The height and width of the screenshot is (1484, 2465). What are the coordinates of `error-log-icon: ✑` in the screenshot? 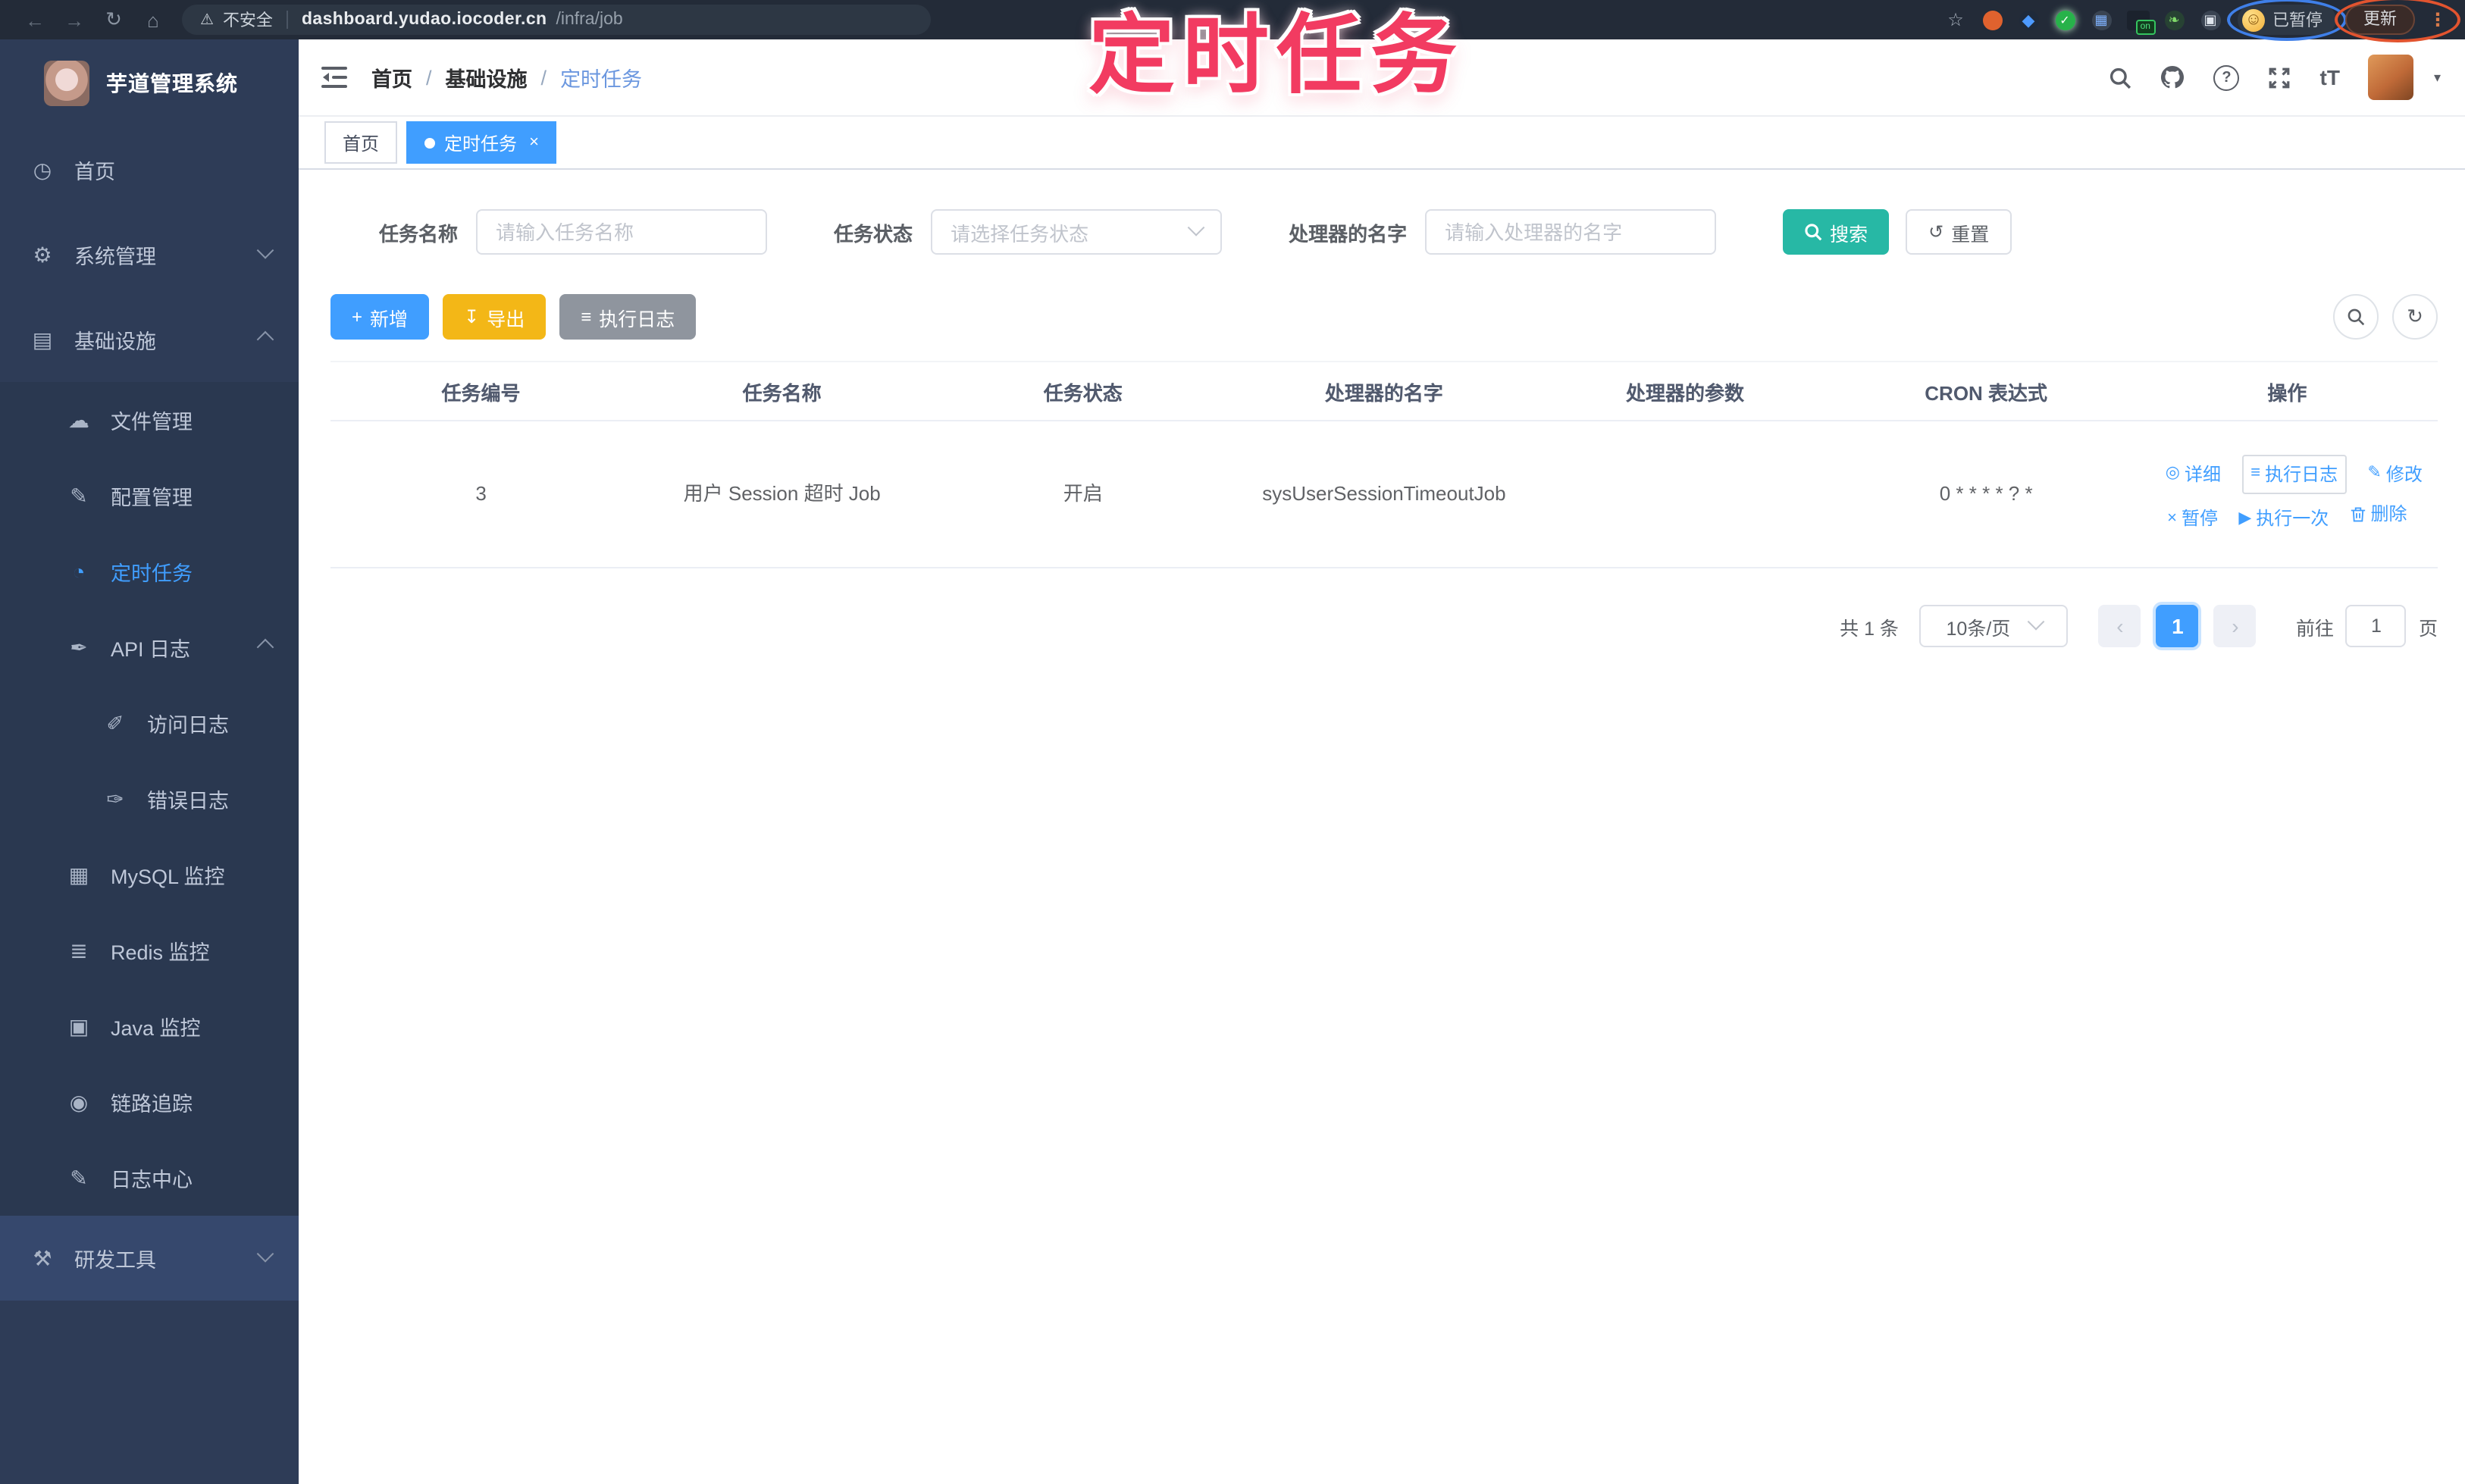 It's located at (115, 798).